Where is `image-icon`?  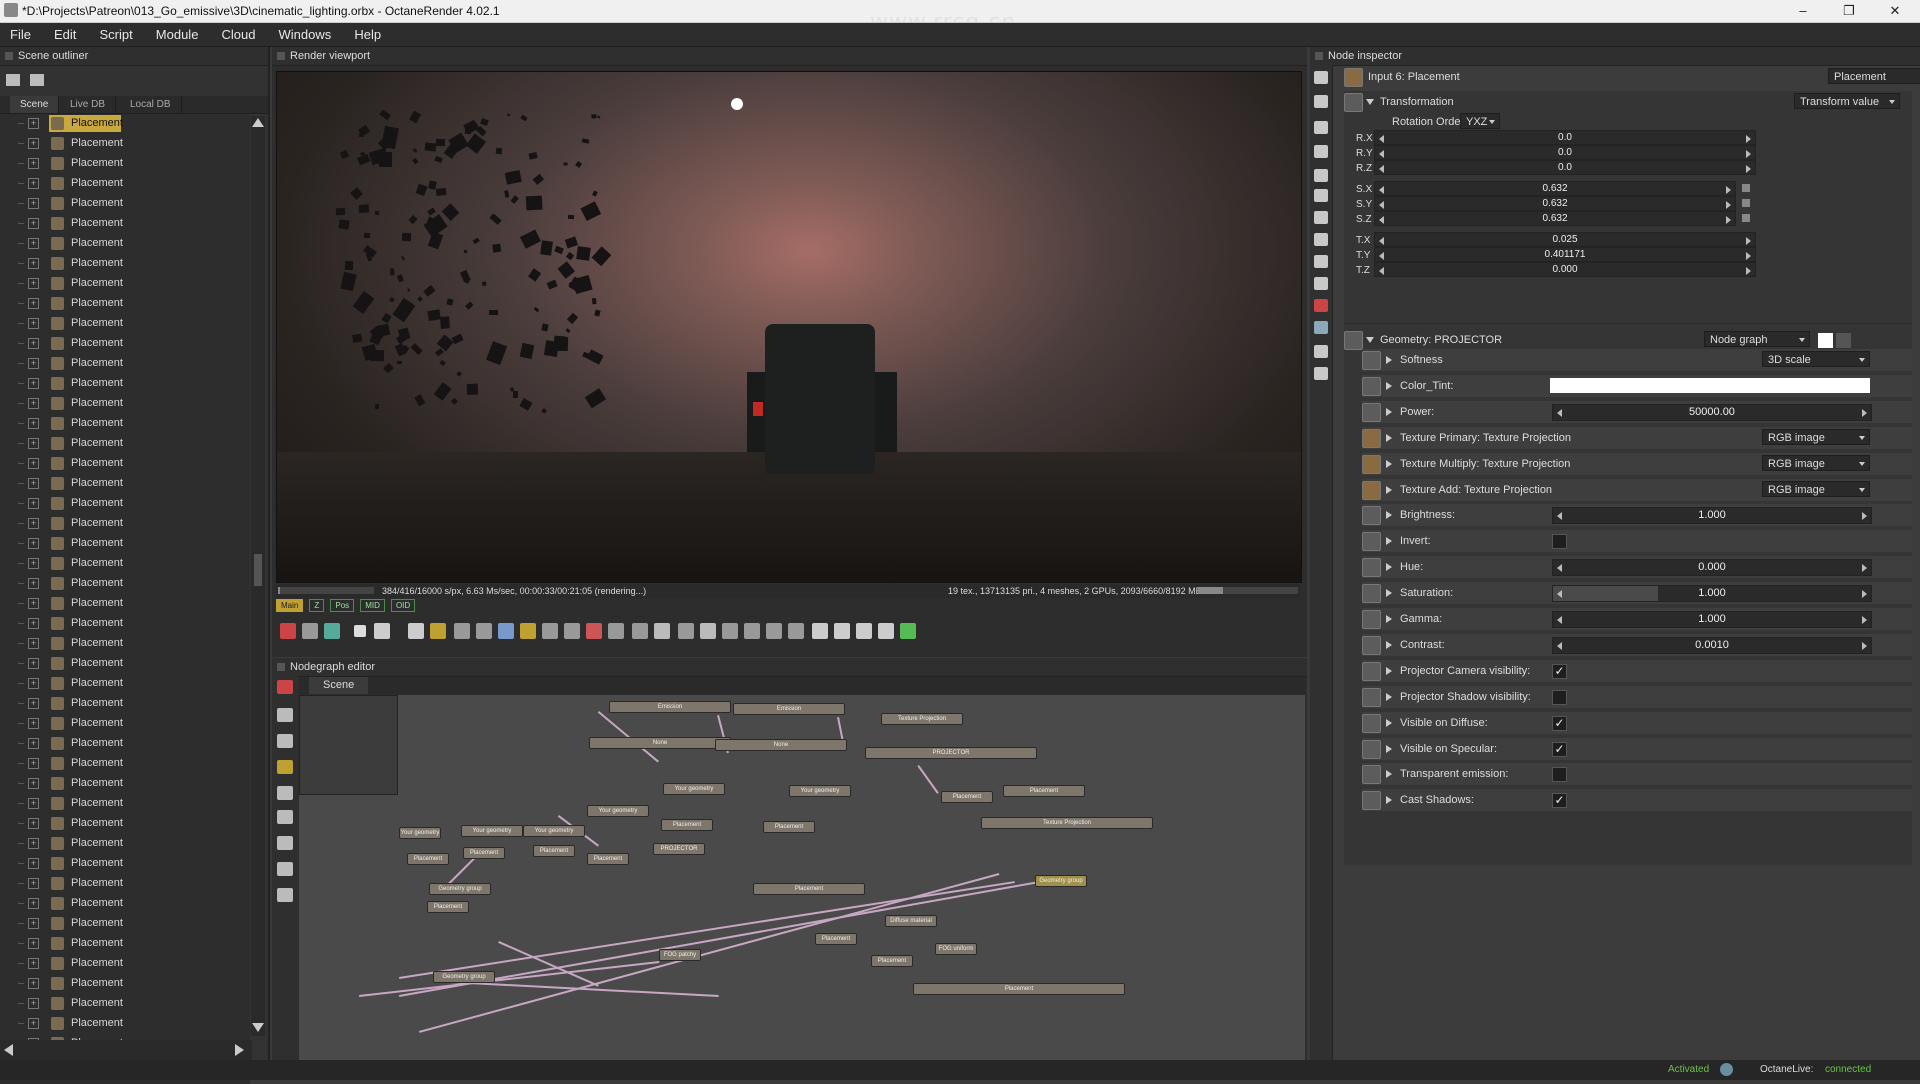
image-icon is located at coordinates (1321, 351).